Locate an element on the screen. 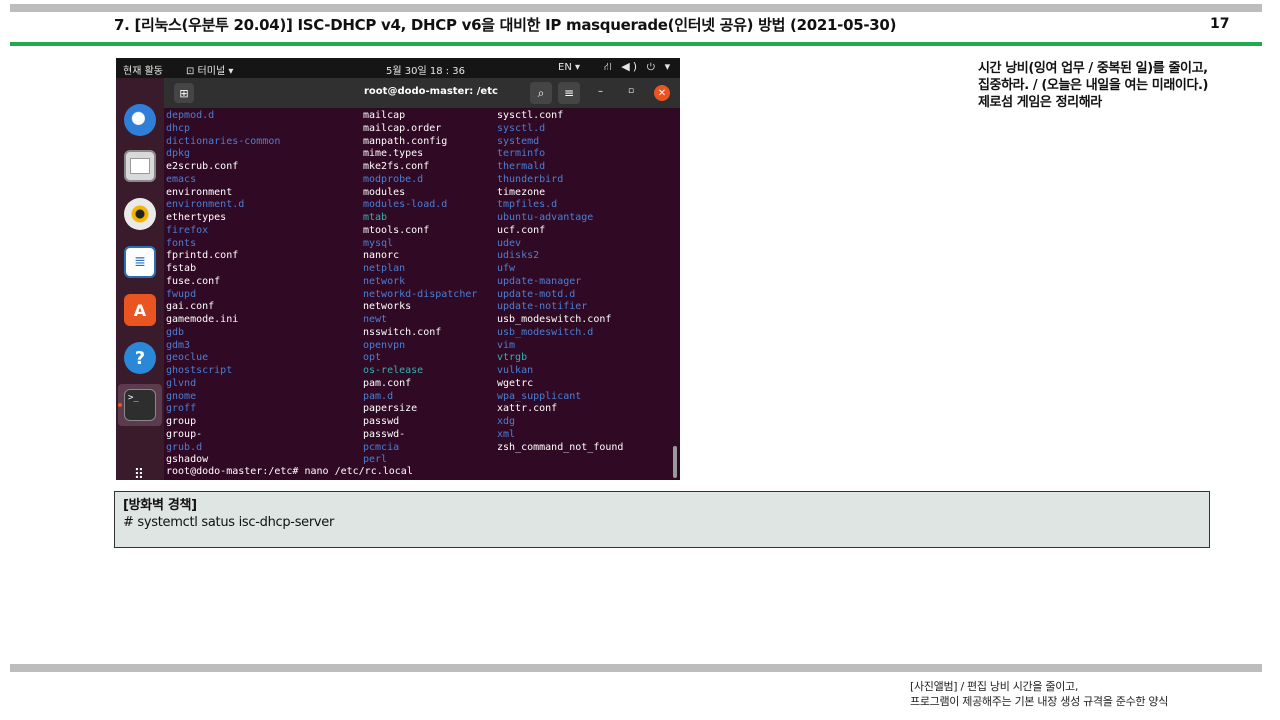 This screenshot has height=720, width=1280. listing-entry: nsswitch.conf is located at coordinates (402, 332).